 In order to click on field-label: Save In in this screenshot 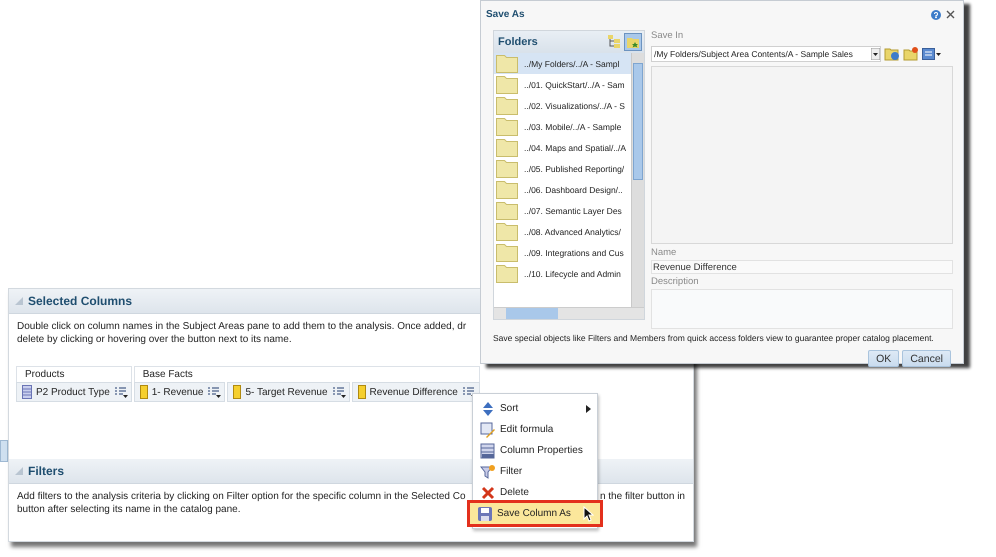, I will do `click(667, 36)`.